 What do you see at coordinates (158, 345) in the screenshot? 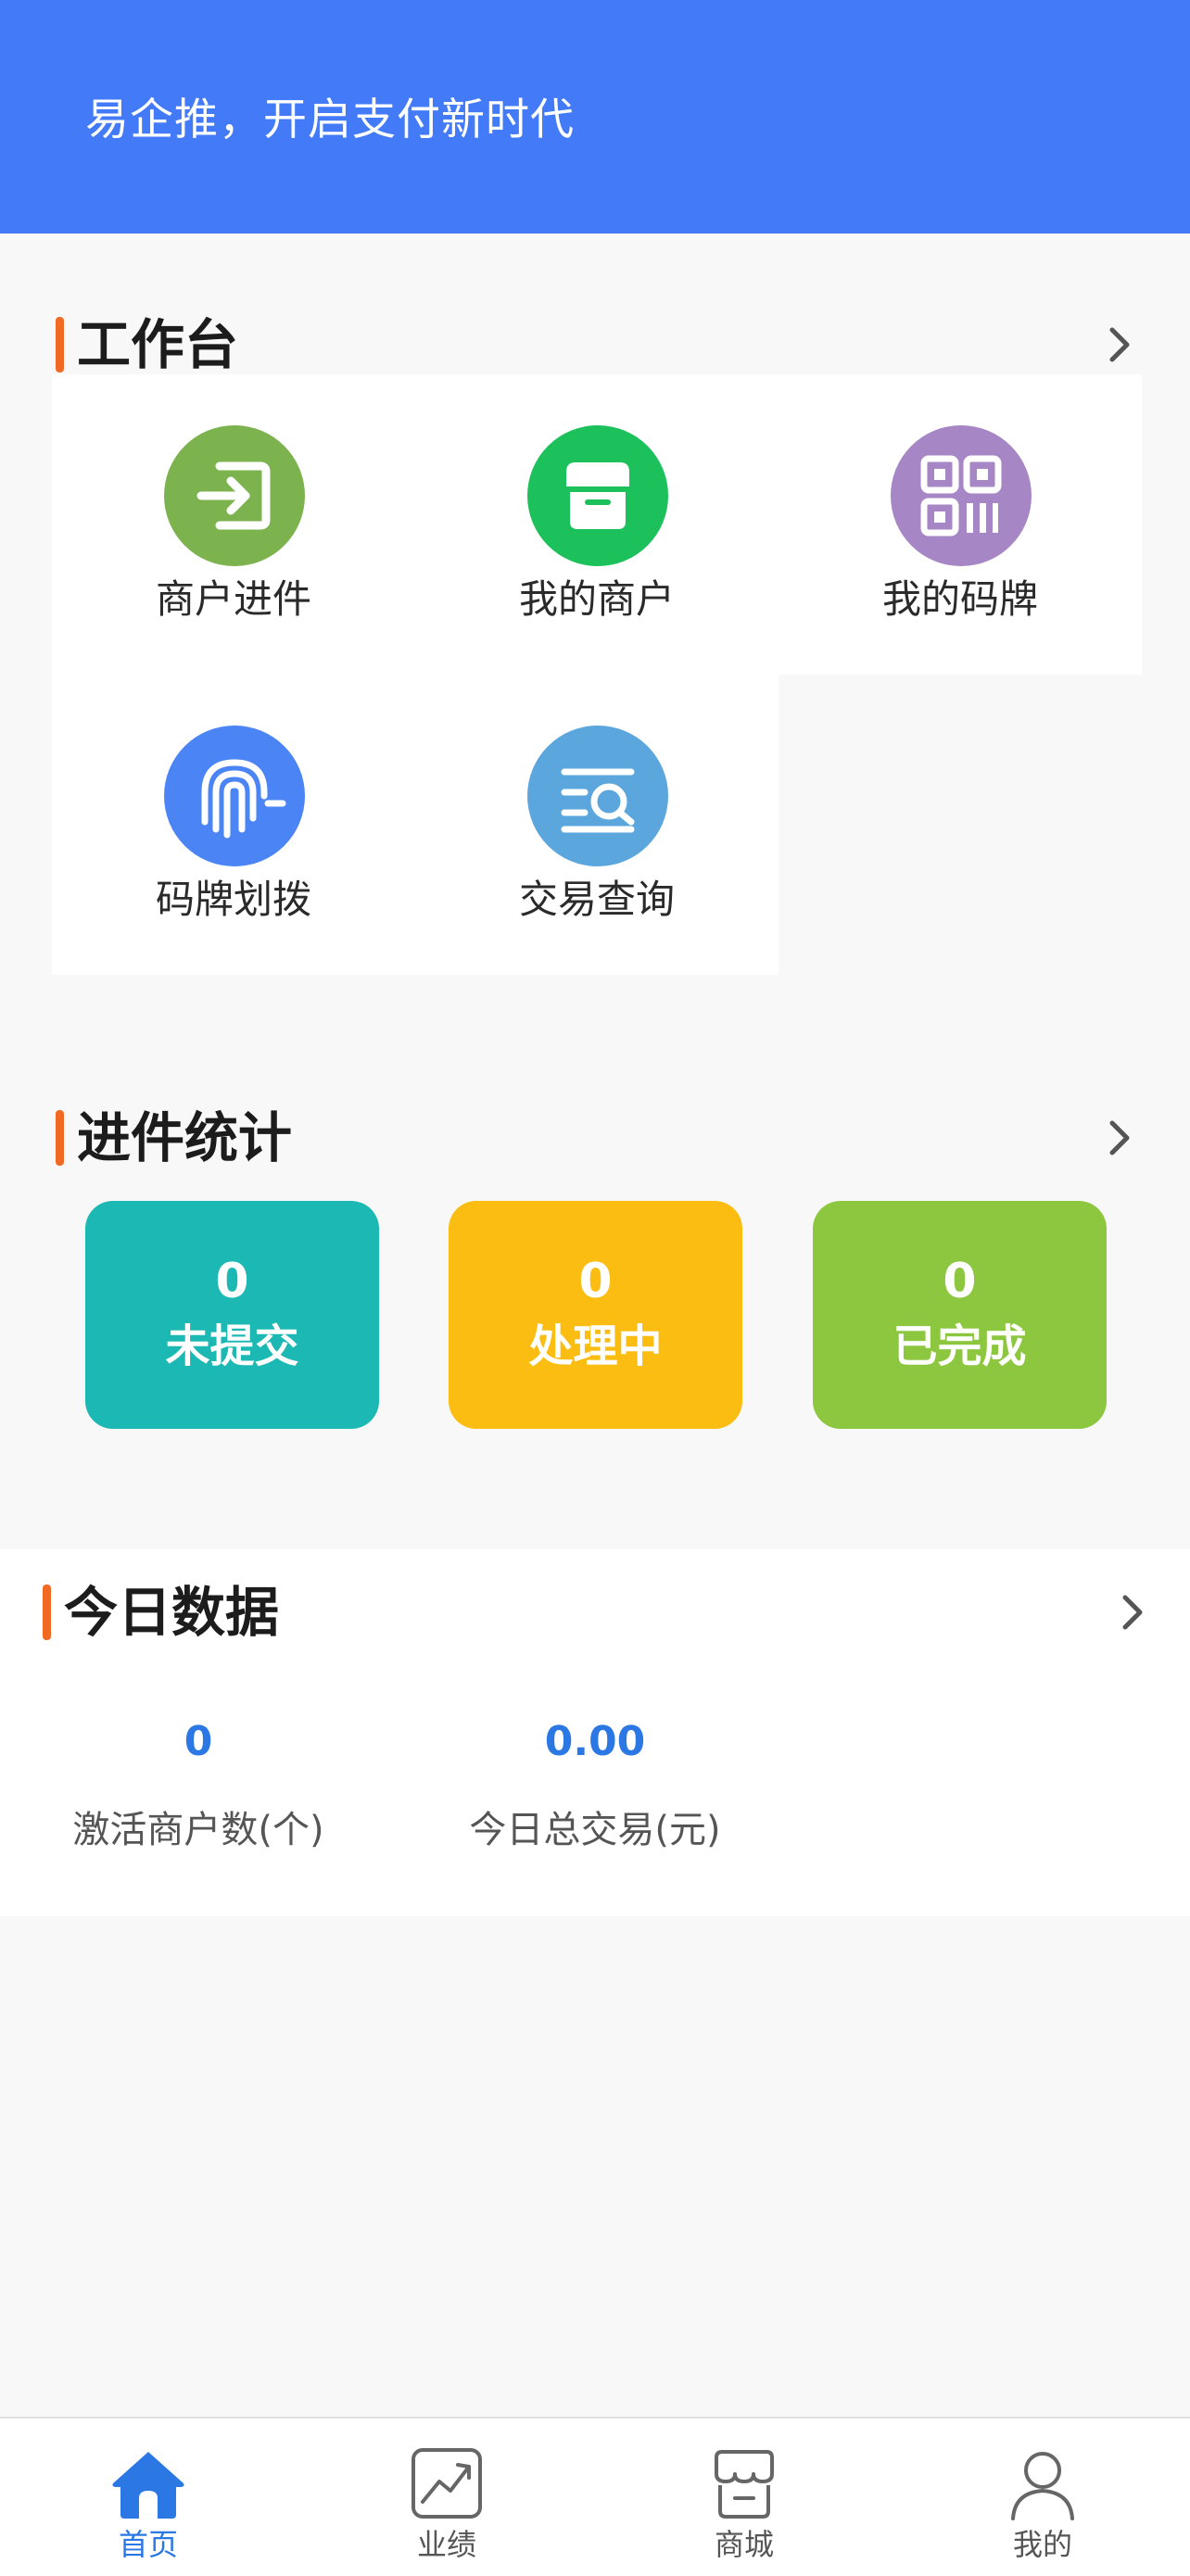
I see `workbench-title: 工作台` at bounding box center [158, 345].